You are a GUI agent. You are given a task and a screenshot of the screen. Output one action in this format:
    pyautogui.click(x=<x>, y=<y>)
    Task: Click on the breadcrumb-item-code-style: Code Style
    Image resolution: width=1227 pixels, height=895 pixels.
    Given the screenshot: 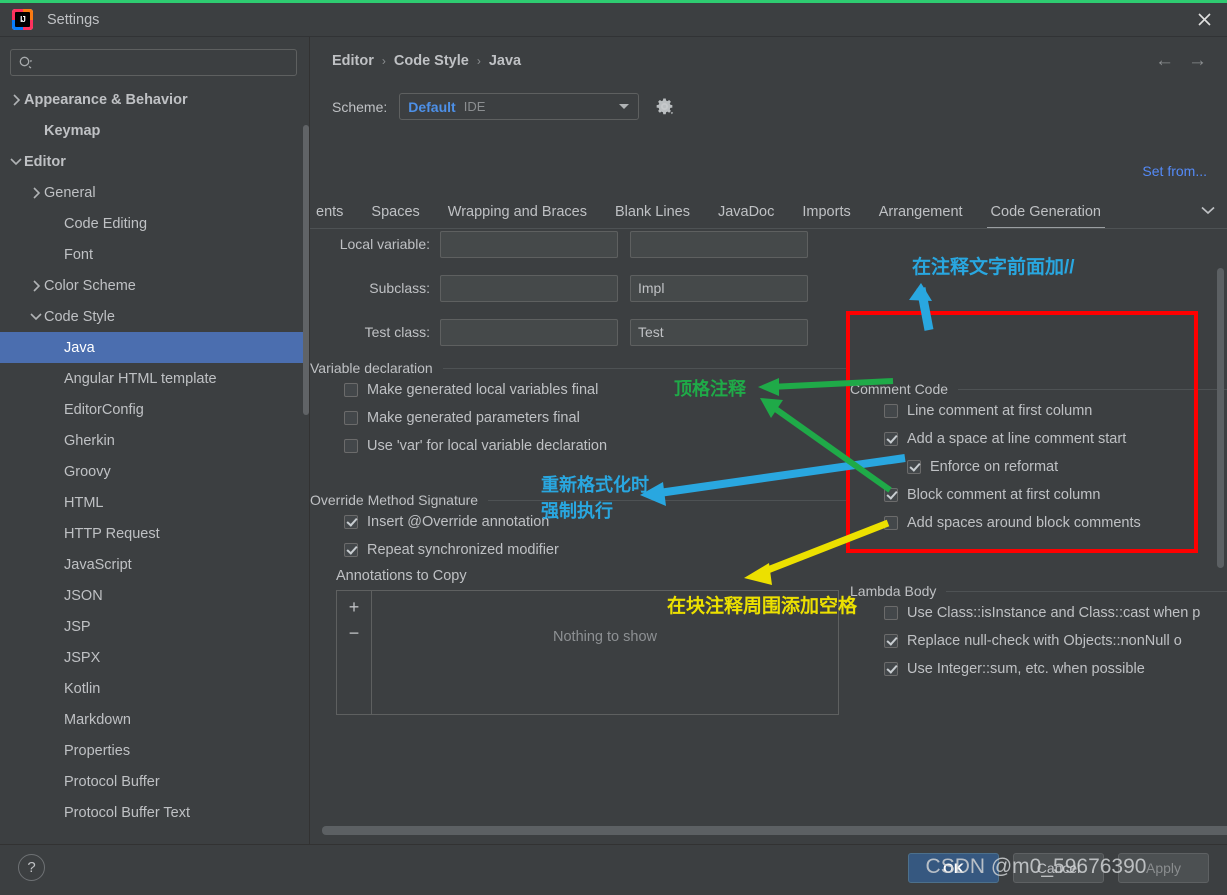 What is the action you would take?
    pyautogui.click(x=431, y=61)
    